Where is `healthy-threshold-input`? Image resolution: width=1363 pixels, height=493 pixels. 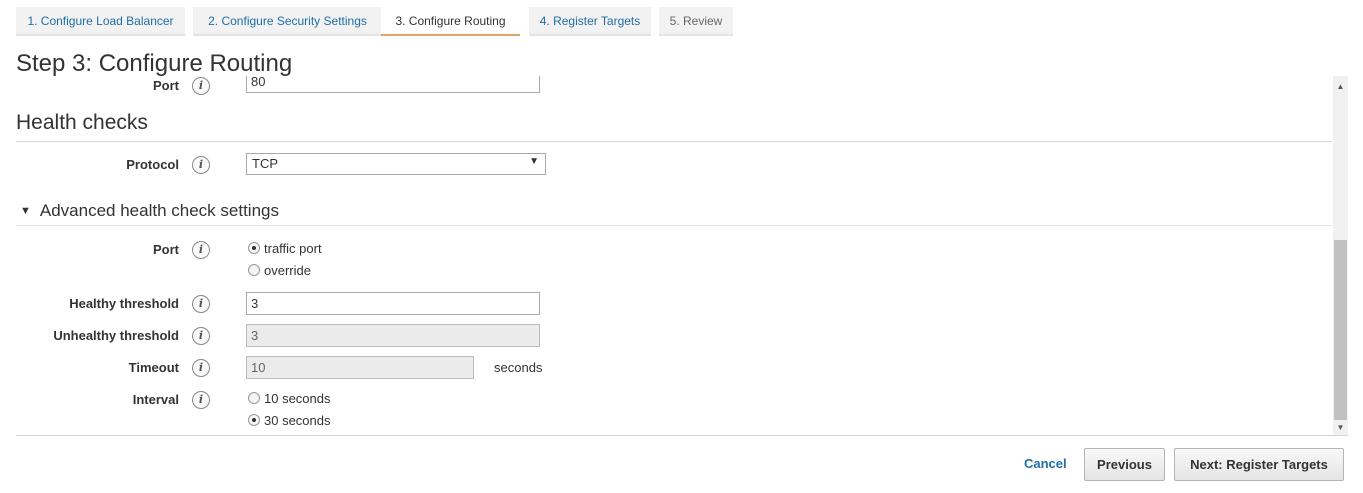 healthy-threshold-input is located at coordinates (393, 303).